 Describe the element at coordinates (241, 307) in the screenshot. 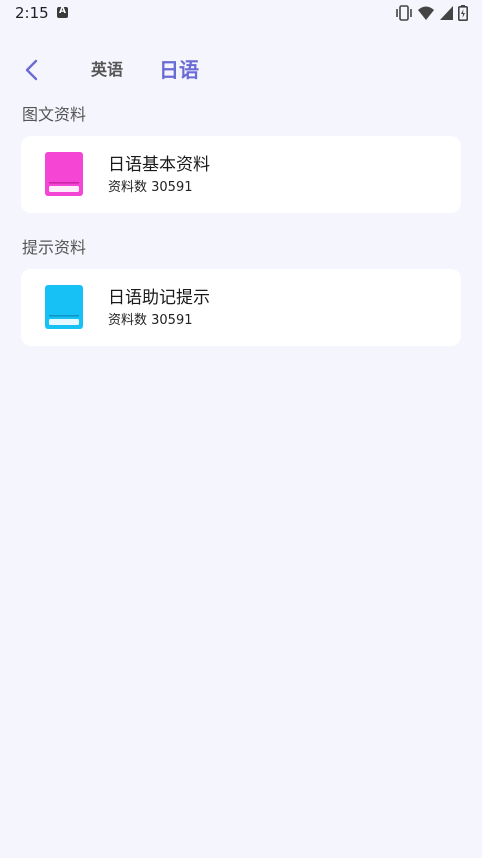

I see `card-japanese-mnemonic-hints: 日语助记提示 资料数 30591` at that location.